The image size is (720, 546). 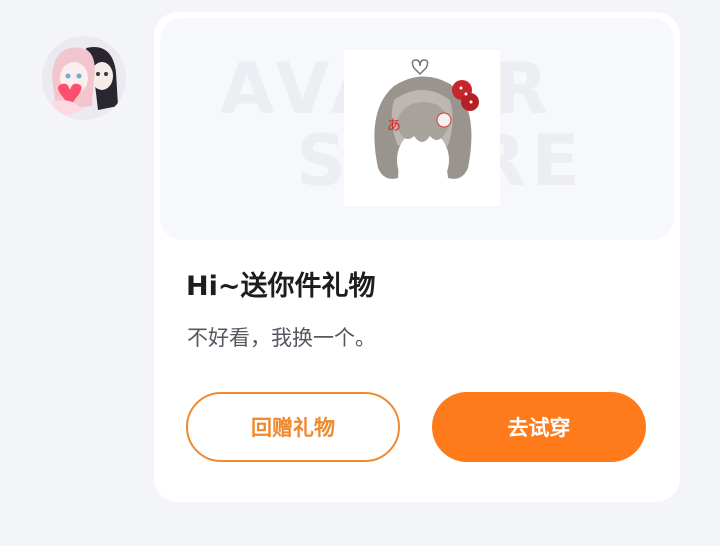 What do you see at coordinates (539, 427) in the screenshot?
I see `try-on-button: 去试穿` at bounding box center [539, 427].